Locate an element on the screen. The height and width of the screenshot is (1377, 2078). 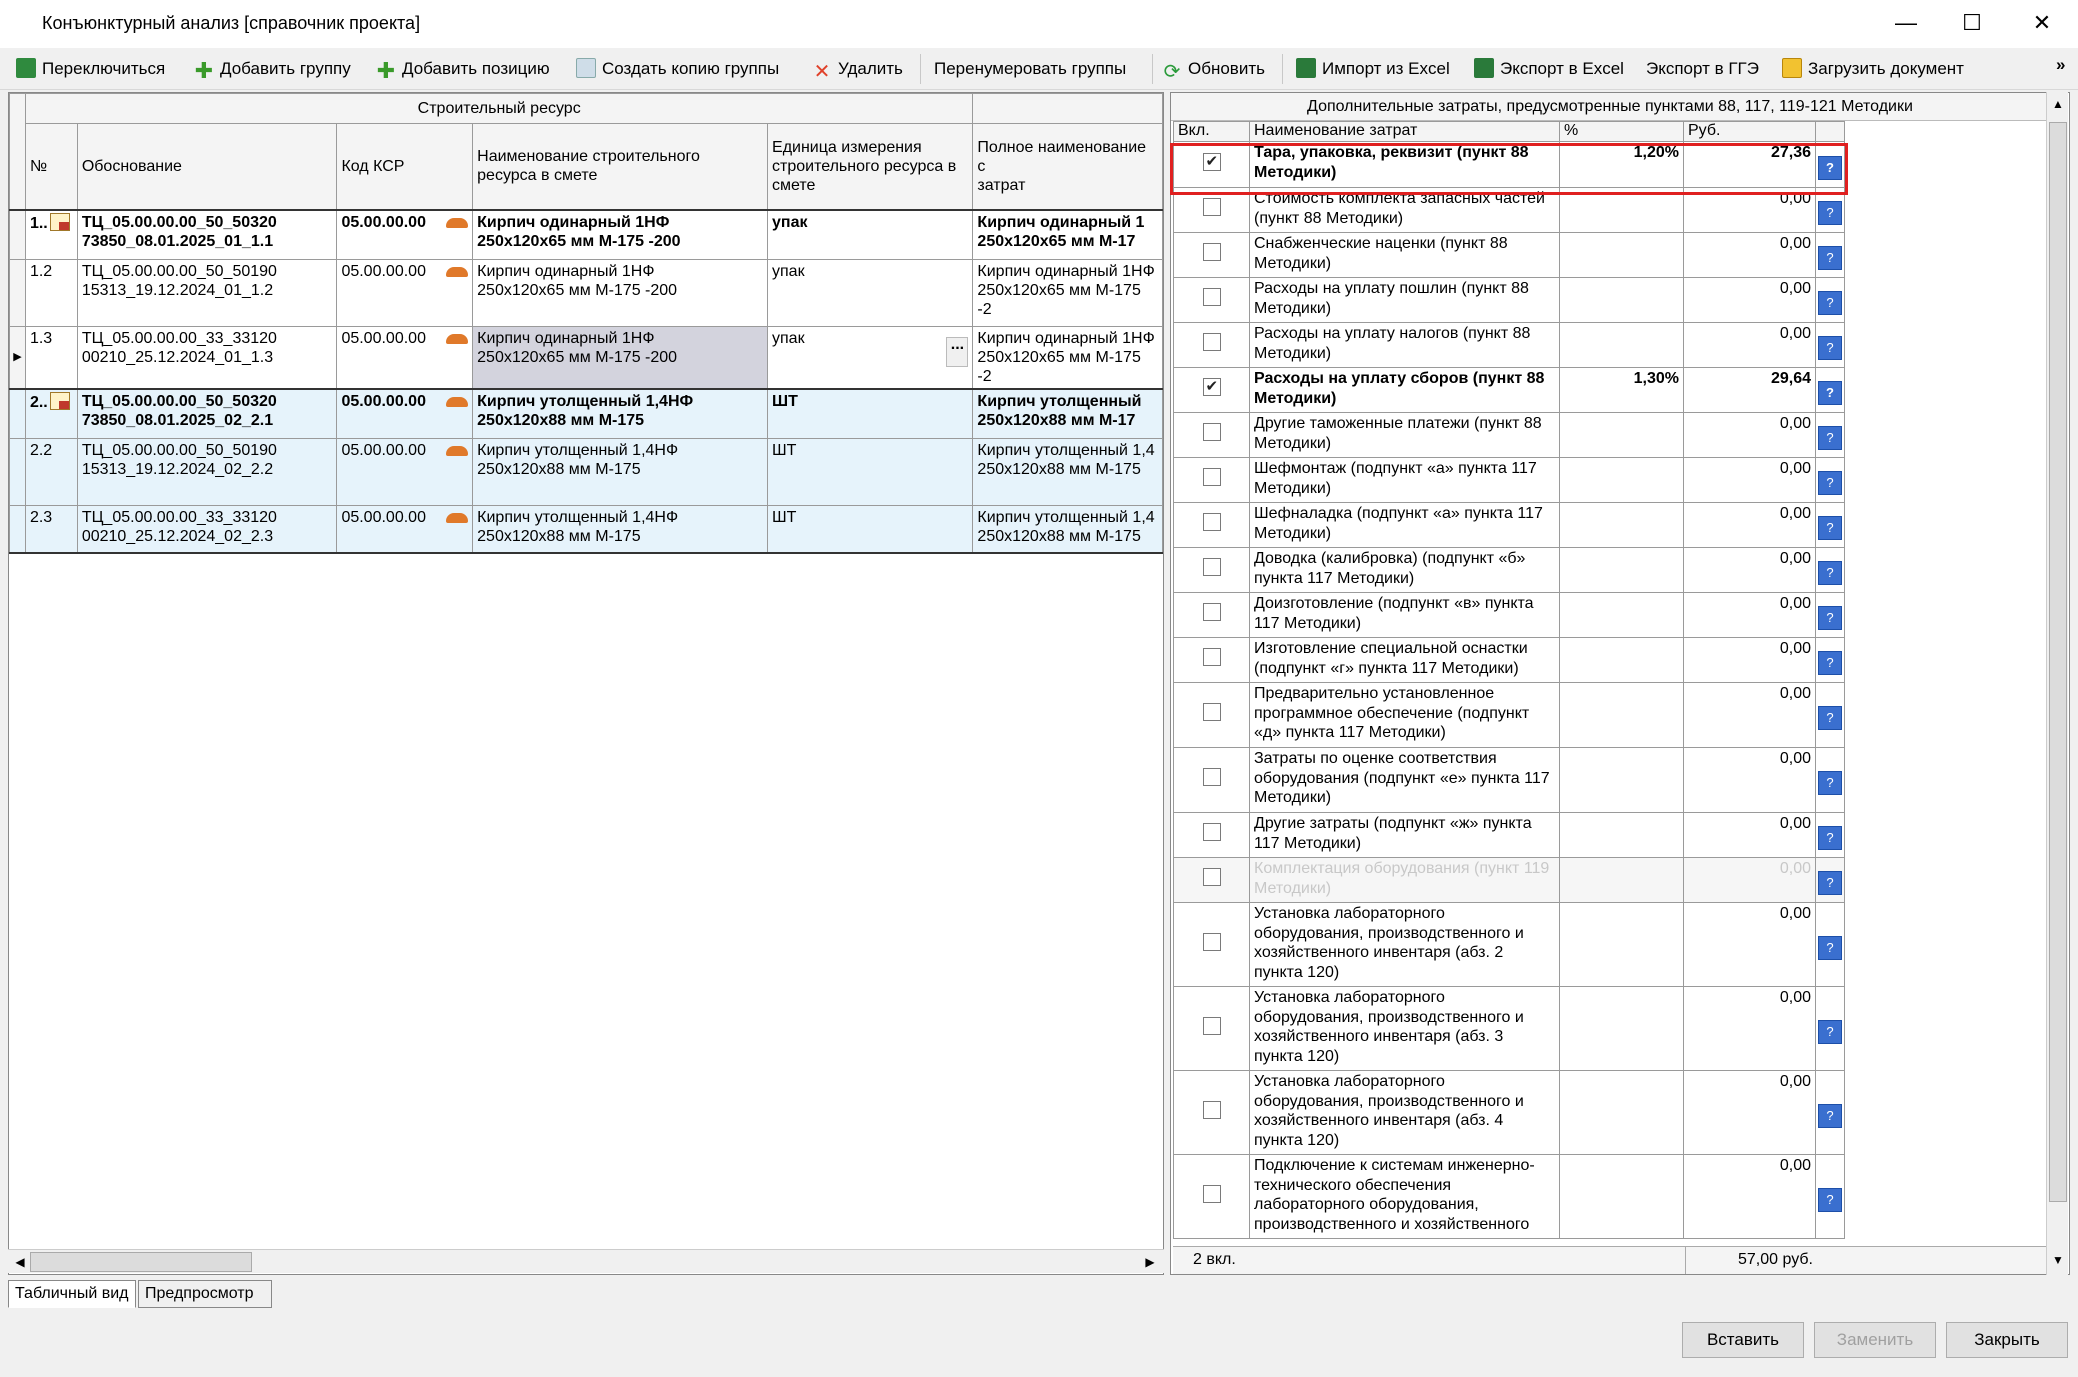
minimize-button: — is located at coordinates (1906, 24).